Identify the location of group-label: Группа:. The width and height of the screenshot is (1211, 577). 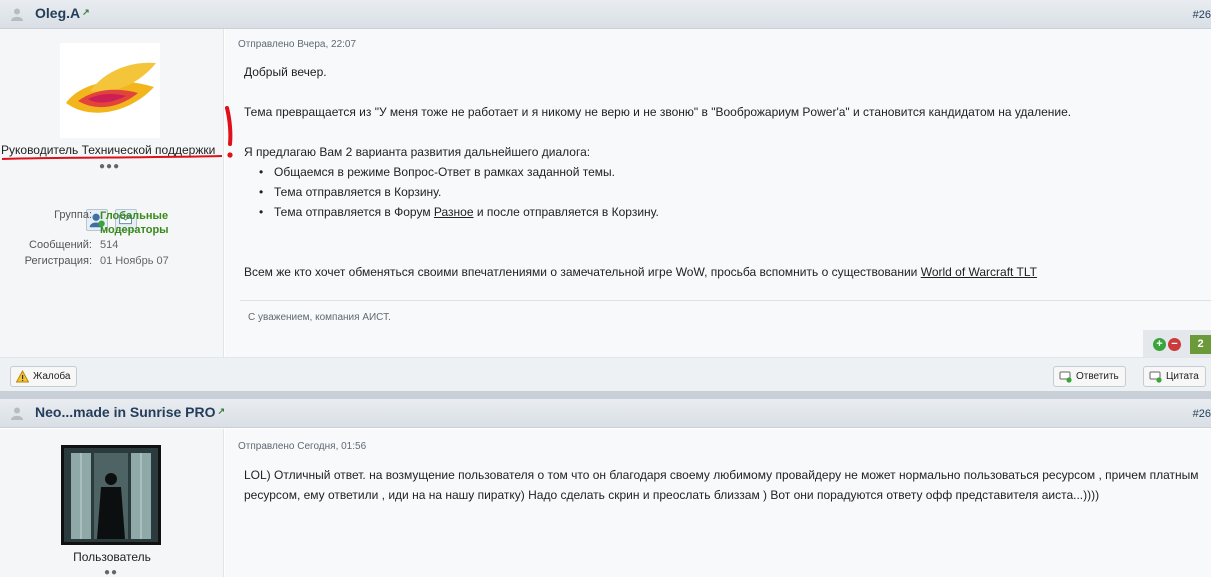
(73, 215).